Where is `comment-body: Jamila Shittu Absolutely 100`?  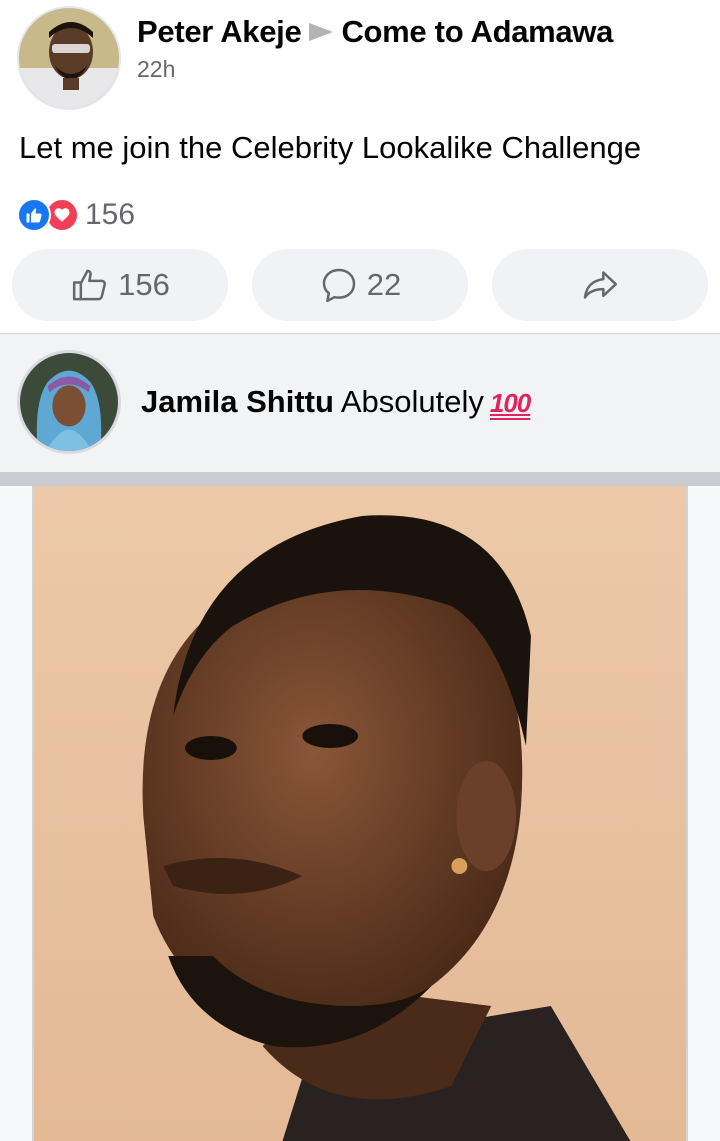
comment-body: Jamila Shittu Absolutely 100 is located at coordinates (336, 402).